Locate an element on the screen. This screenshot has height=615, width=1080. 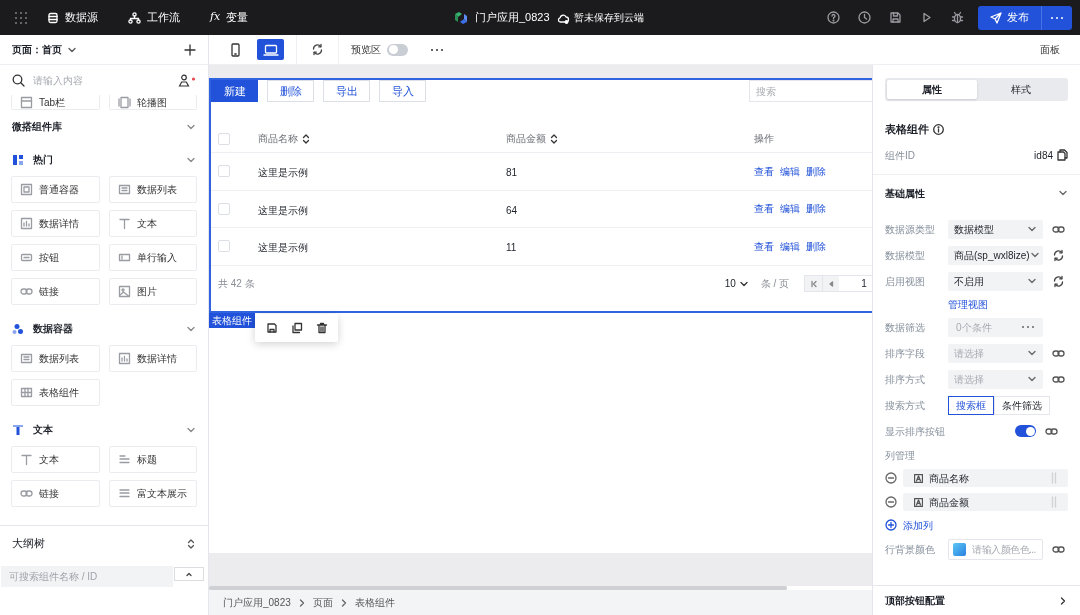
table-action-button: 删除 is located at coordinates (290, 91).